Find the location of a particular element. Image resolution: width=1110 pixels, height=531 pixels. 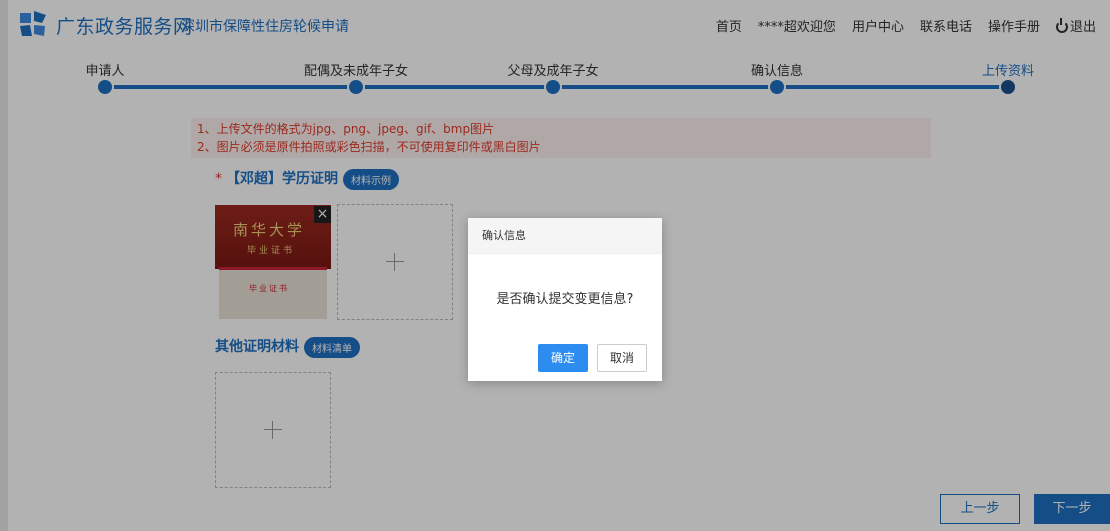

dialog-ok-button: 确定 is located at coordinates (563, 358).